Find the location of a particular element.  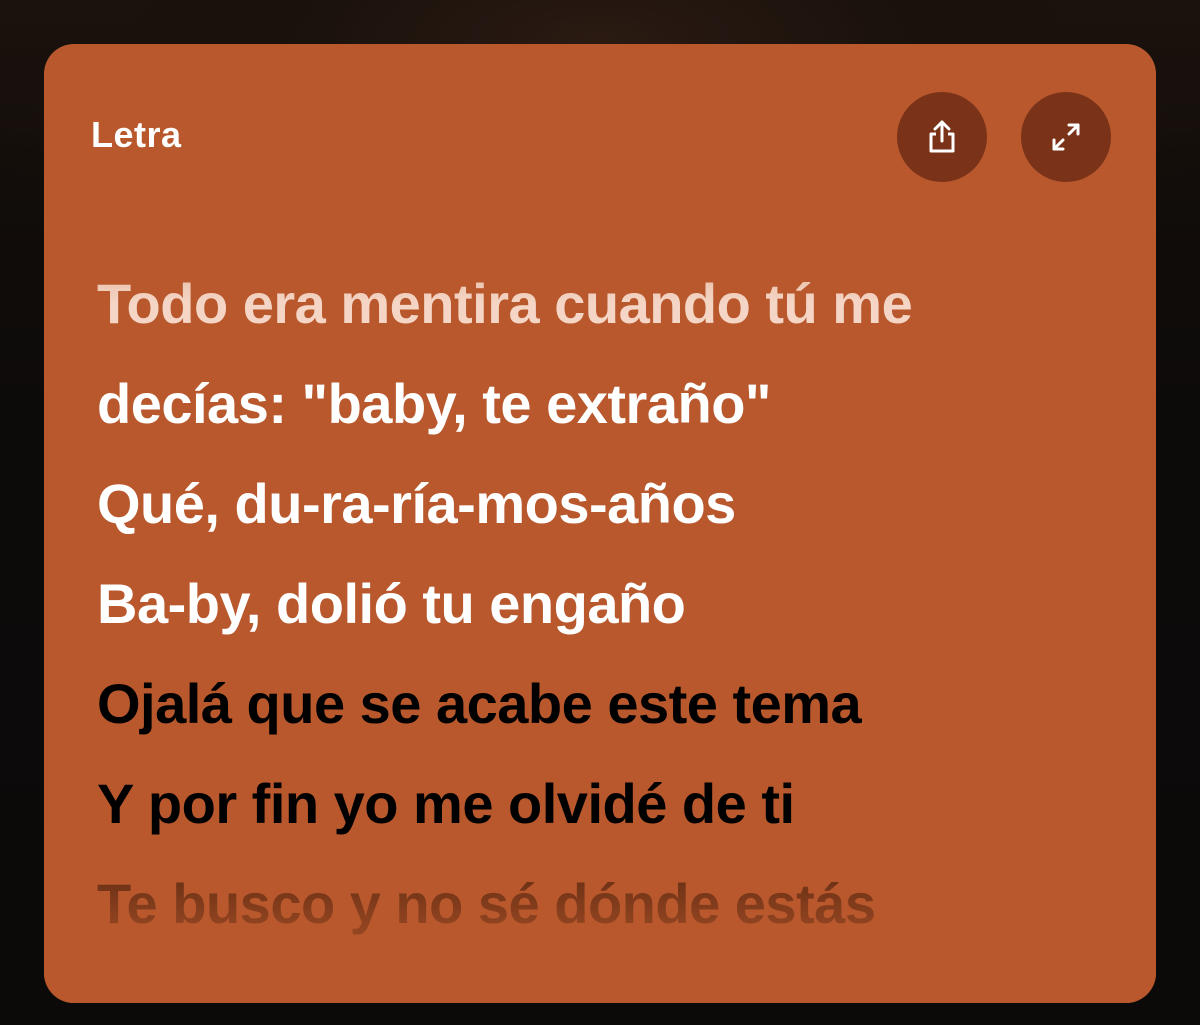

expand-icon is located at coordinates (1066, 137).